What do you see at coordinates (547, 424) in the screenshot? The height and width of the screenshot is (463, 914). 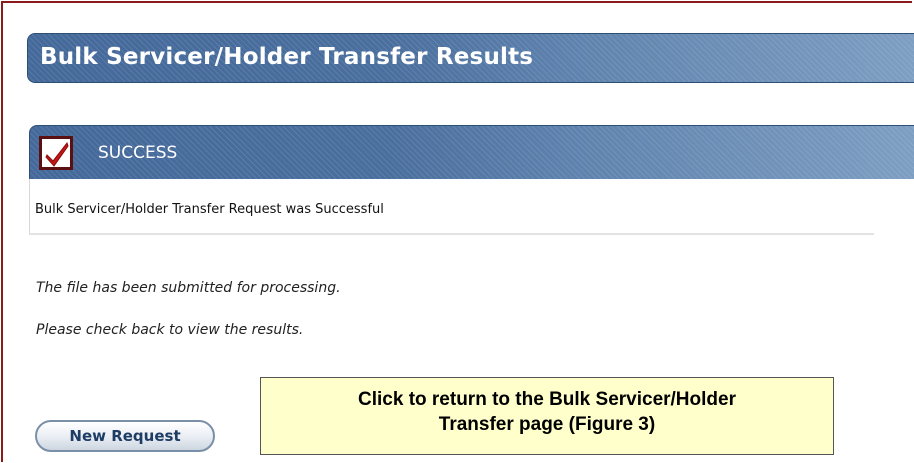 I see `callout-line-2: Transfer page (Figure 3)` at bounding box center [547, 424].